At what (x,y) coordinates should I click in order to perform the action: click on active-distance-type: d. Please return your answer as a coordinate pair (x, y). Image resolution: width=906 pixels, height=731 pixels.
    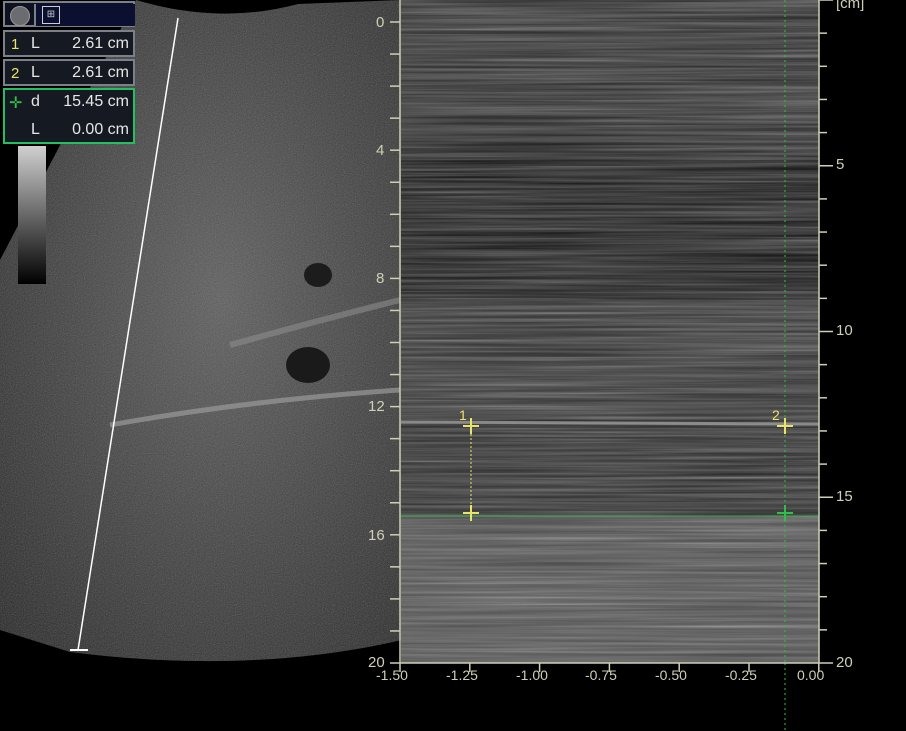
    Looking at the image, I should click on (35, 101).